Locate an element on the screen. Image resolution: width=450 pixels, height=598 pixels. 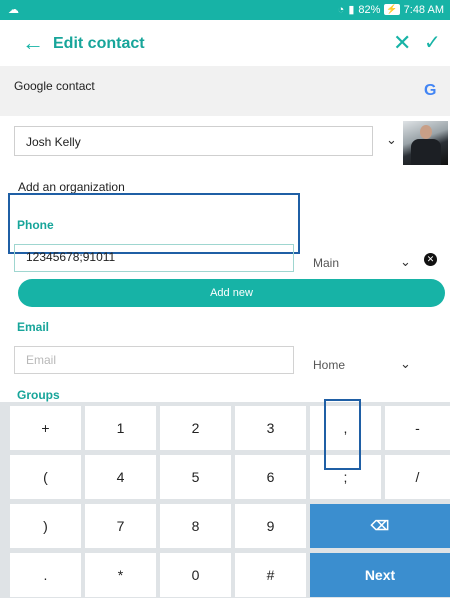
back-arrow-icon: ← is located at coordinates (33, 43).